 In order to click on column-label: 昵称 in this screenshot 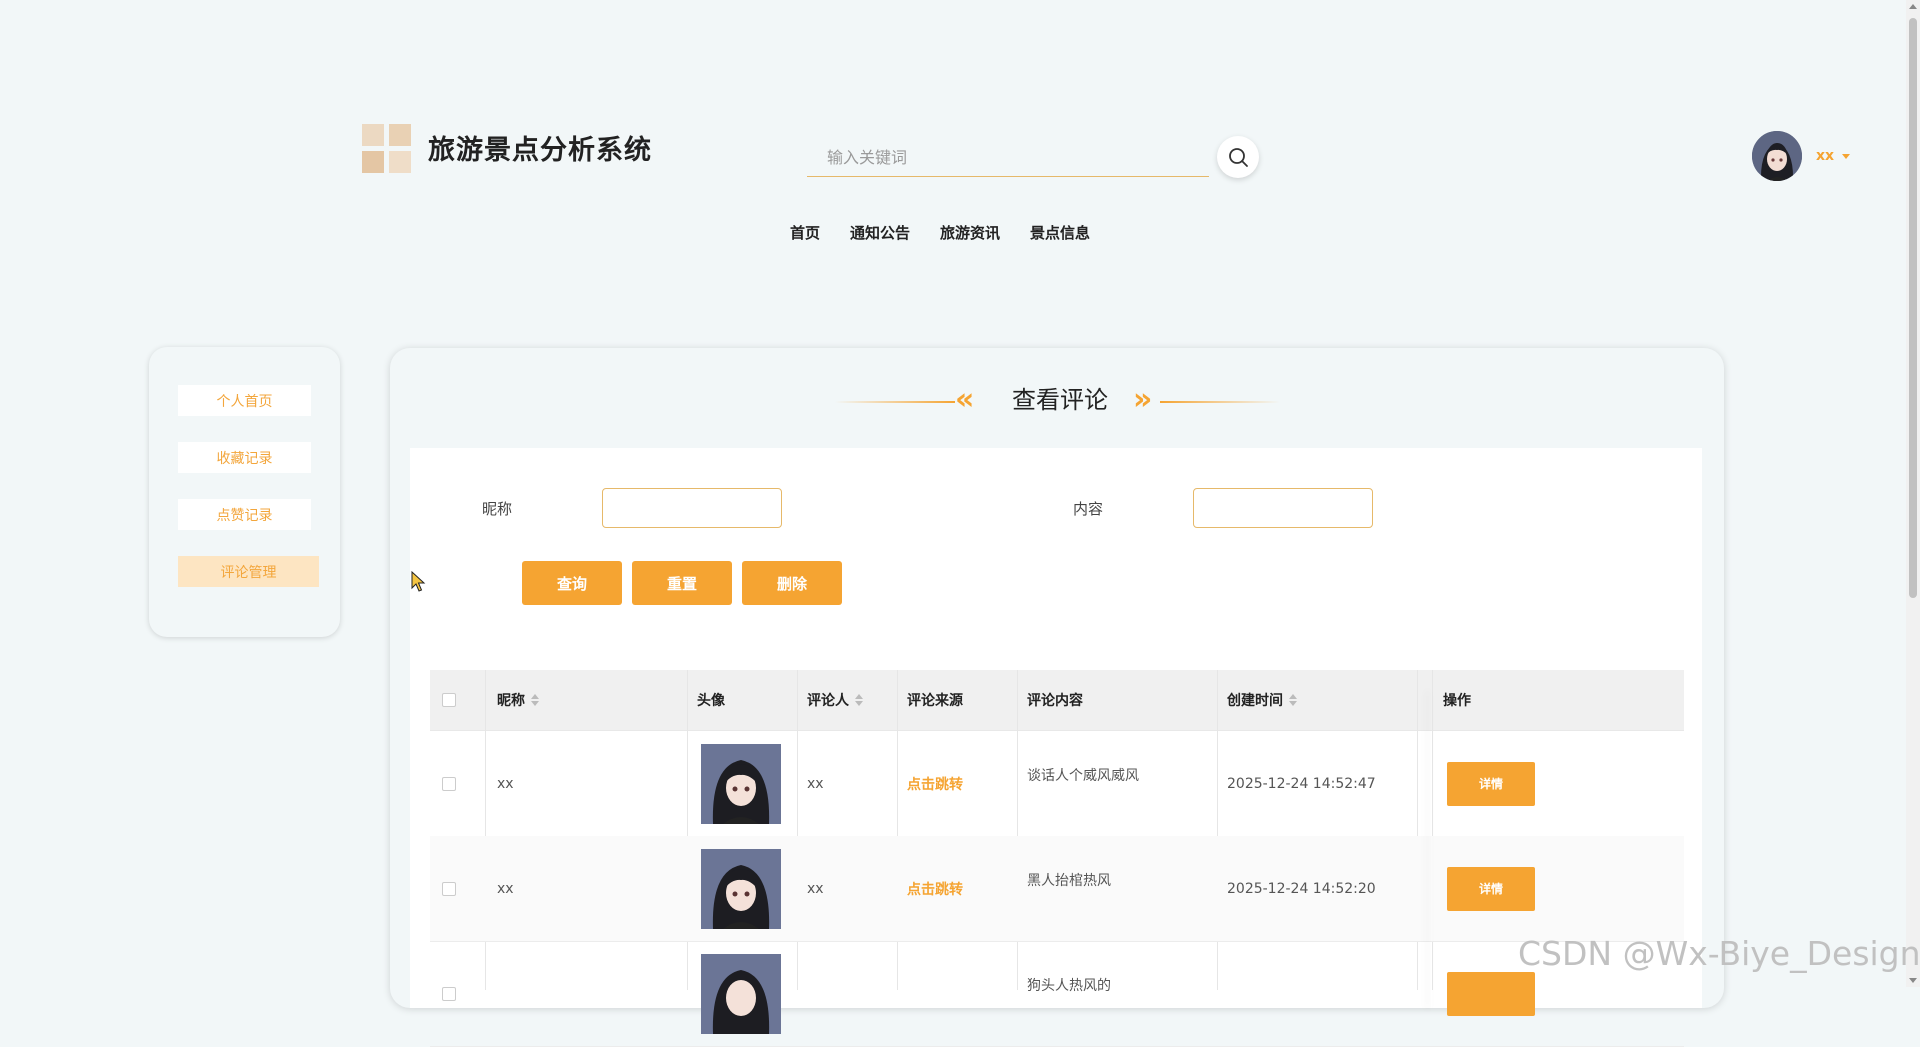, I will do `click(511, 701)`.